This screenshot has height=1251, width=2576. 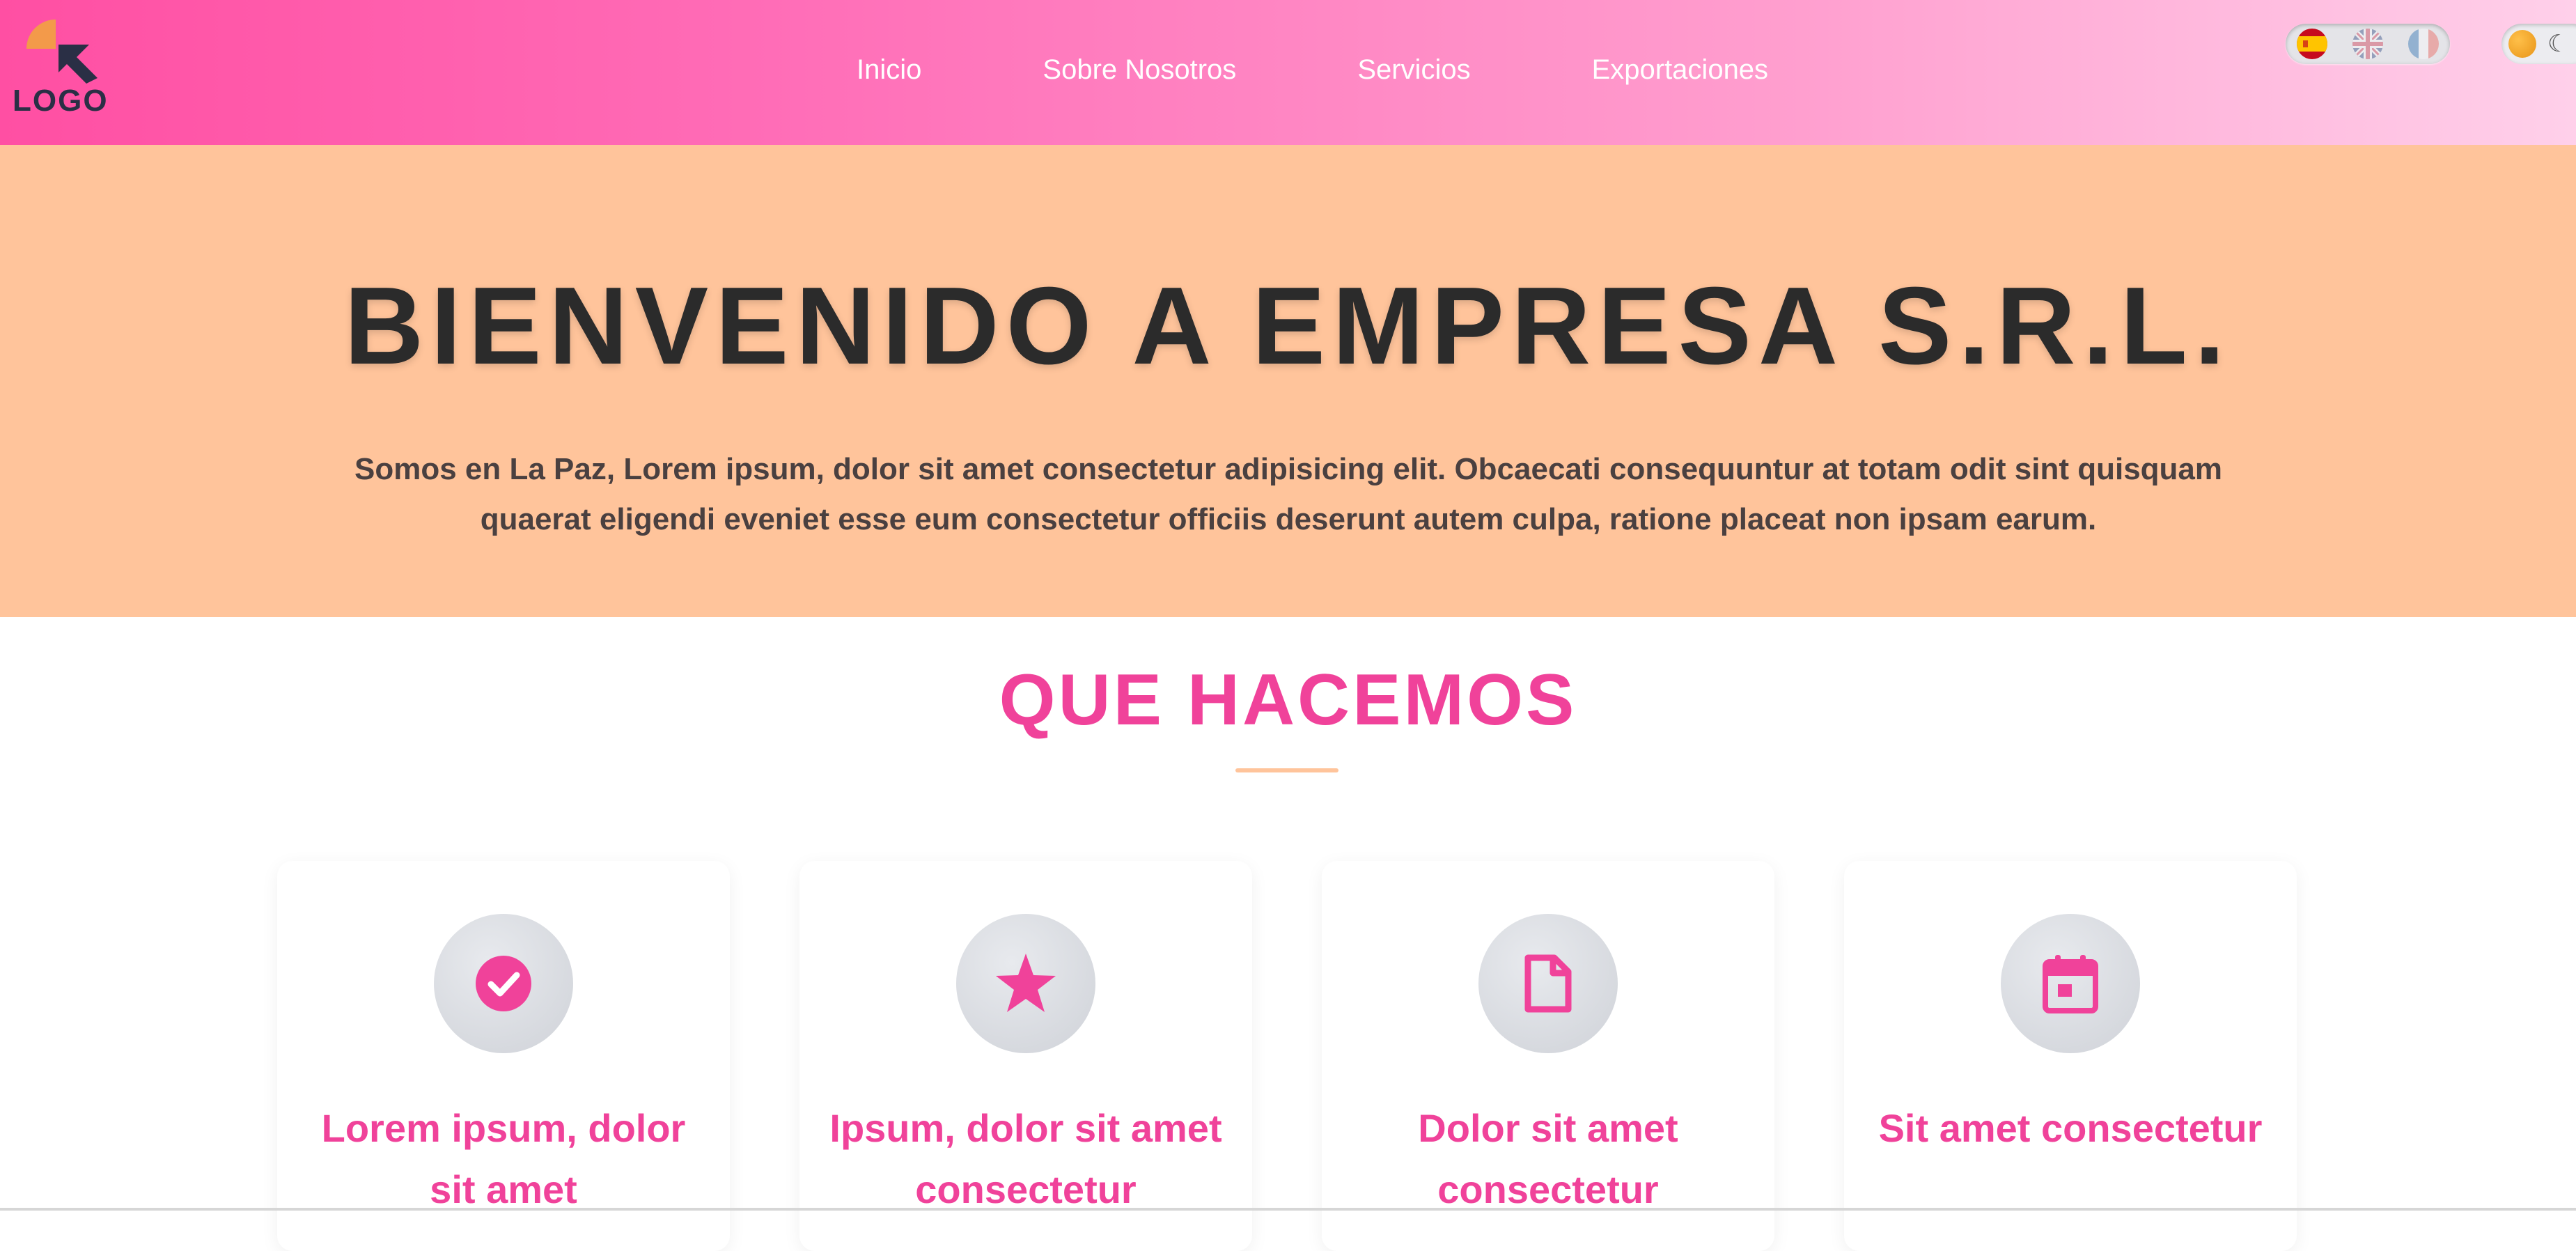 I want to click on hero-title: BIENVENIDO A EMPRESA S.R.L., so click(x=1288, y=326).